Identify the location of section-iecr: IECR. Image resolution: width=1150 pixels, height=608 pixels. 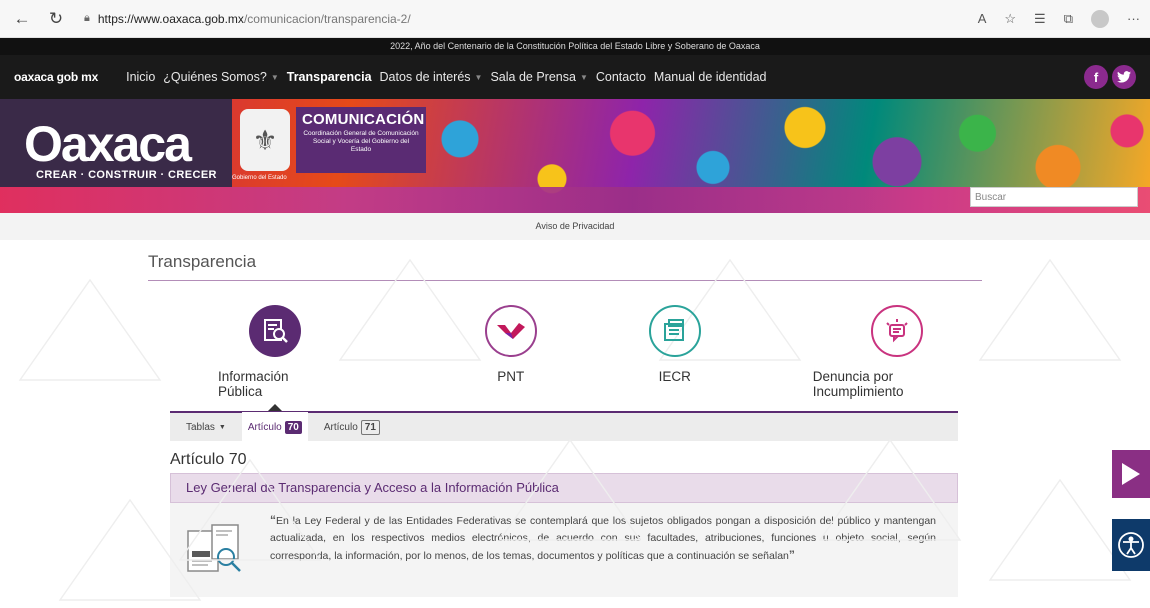
(674, 358).